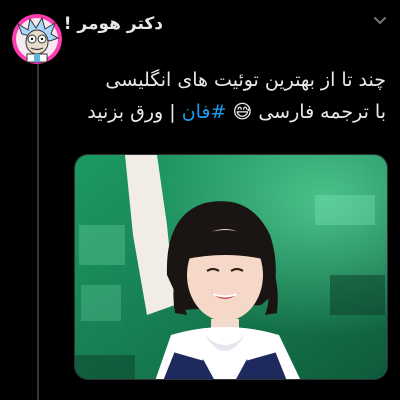 This screenshot has height=400, width=400. What do you see at coordinates (204, 112) in the screenshot?
I see `hashtag-link: #فان` at bounding box center [204, 112].